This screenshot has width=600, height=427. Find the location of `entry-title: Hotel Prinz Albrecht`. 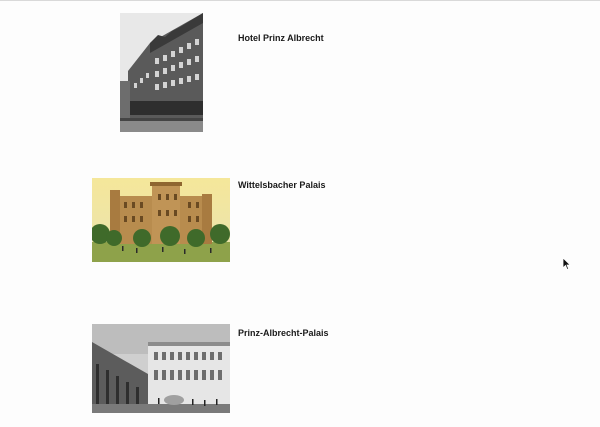

entry-title: Hotel Prinz Albrecht is located at coordinates (281, 38).